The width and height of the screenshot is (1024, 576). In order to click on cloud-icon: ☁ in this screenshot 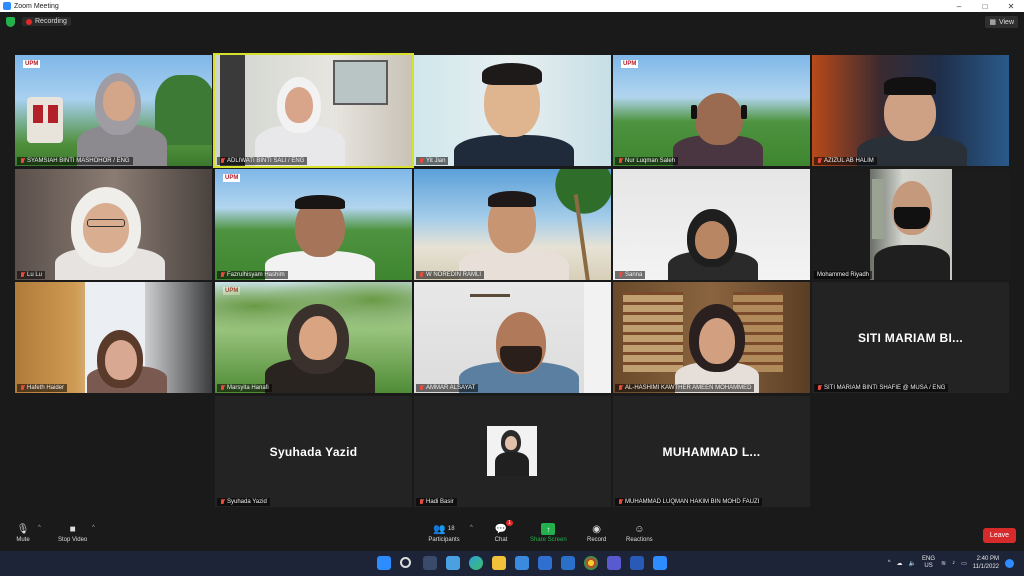, I will do `click(900, 563)`.